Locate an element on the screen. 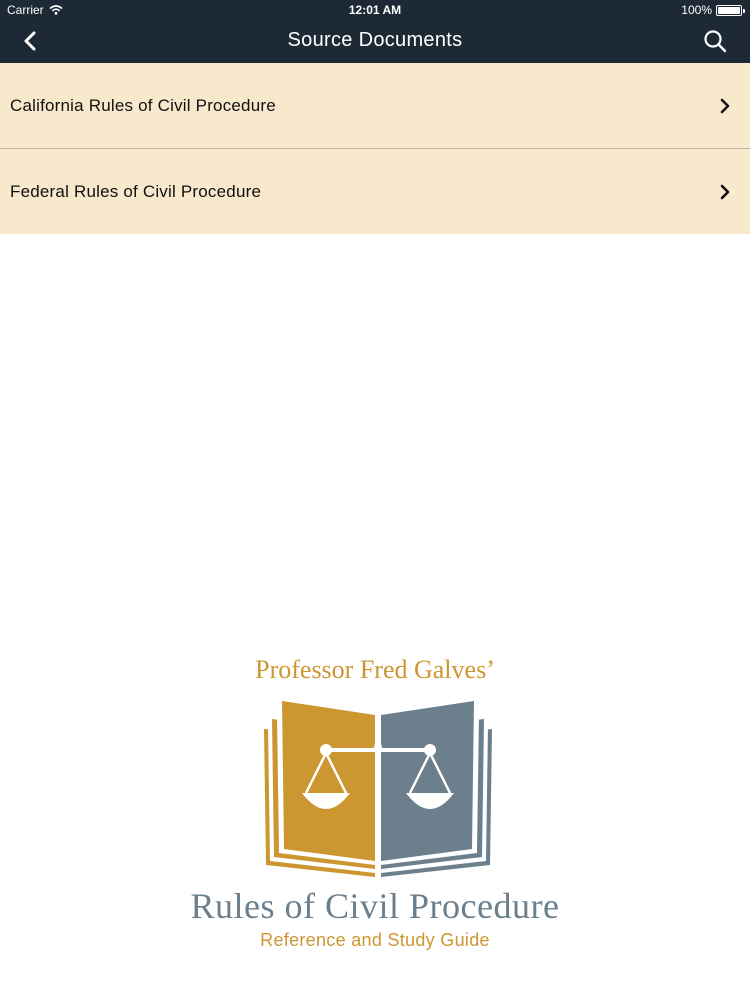  logo-subtitle: Reference and Study Guide is located at coordinates (375, 940).